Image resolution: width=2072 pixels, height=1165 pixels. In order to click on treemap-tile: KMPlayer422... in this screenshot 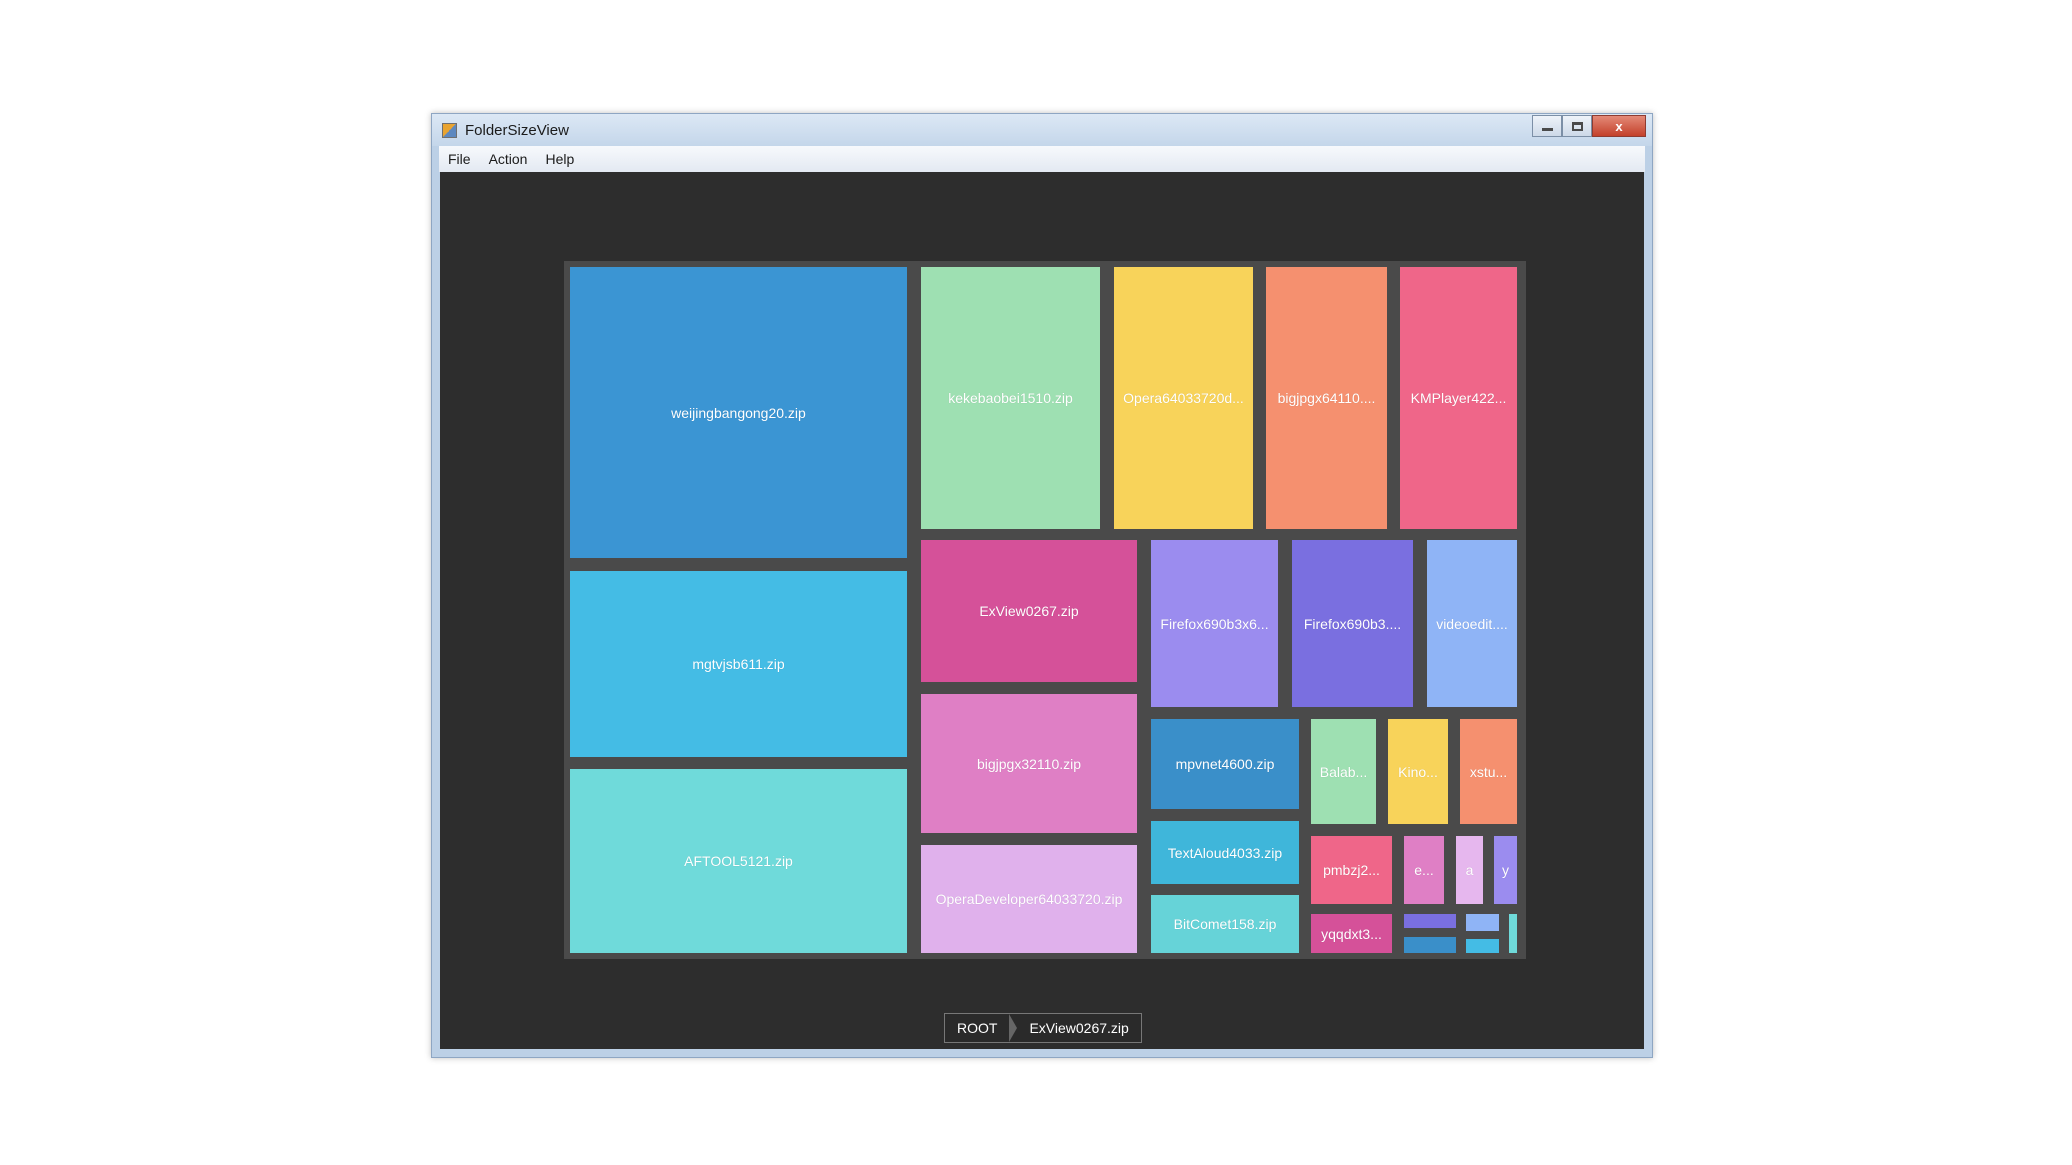, I will do `click(1458, 398)`.